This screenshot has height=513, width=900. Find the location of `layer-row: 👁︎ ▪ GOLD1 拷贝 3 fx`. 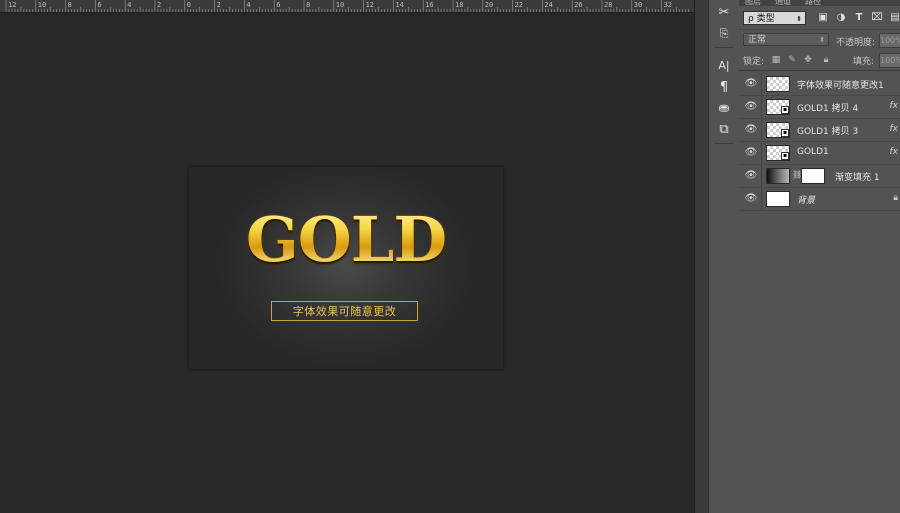

layer-row: 👁︎ ▪ GOLD1 拷贝 3 fx is located at coordinates (819, 130).